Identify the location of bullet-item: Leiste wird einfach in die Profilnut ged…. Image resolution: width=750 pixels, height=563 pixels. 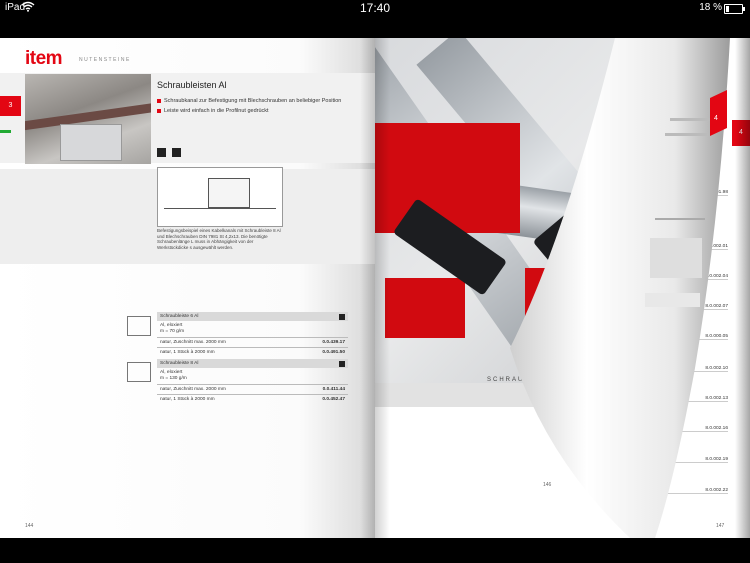
(249, 111).